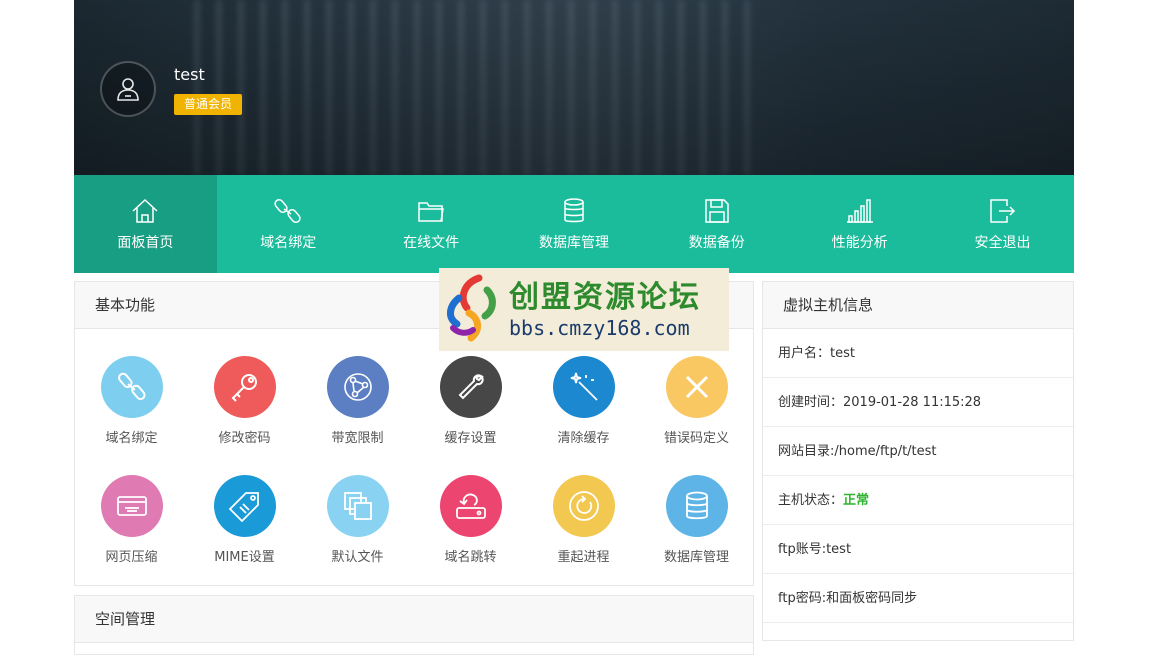 This screenshot has width=1169, height=655. I want to click on func-domain-binding: 域名绑定, so click(131, 388).